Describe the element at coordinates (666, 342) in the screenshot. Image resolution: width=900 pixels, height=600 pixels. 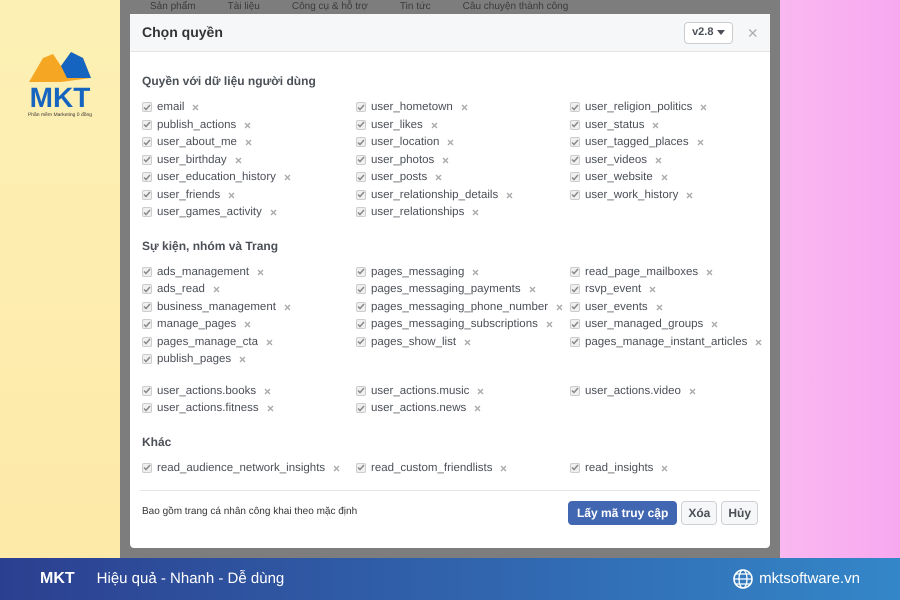
I see `permission-label: pages_manage_instant_articles` at that location.